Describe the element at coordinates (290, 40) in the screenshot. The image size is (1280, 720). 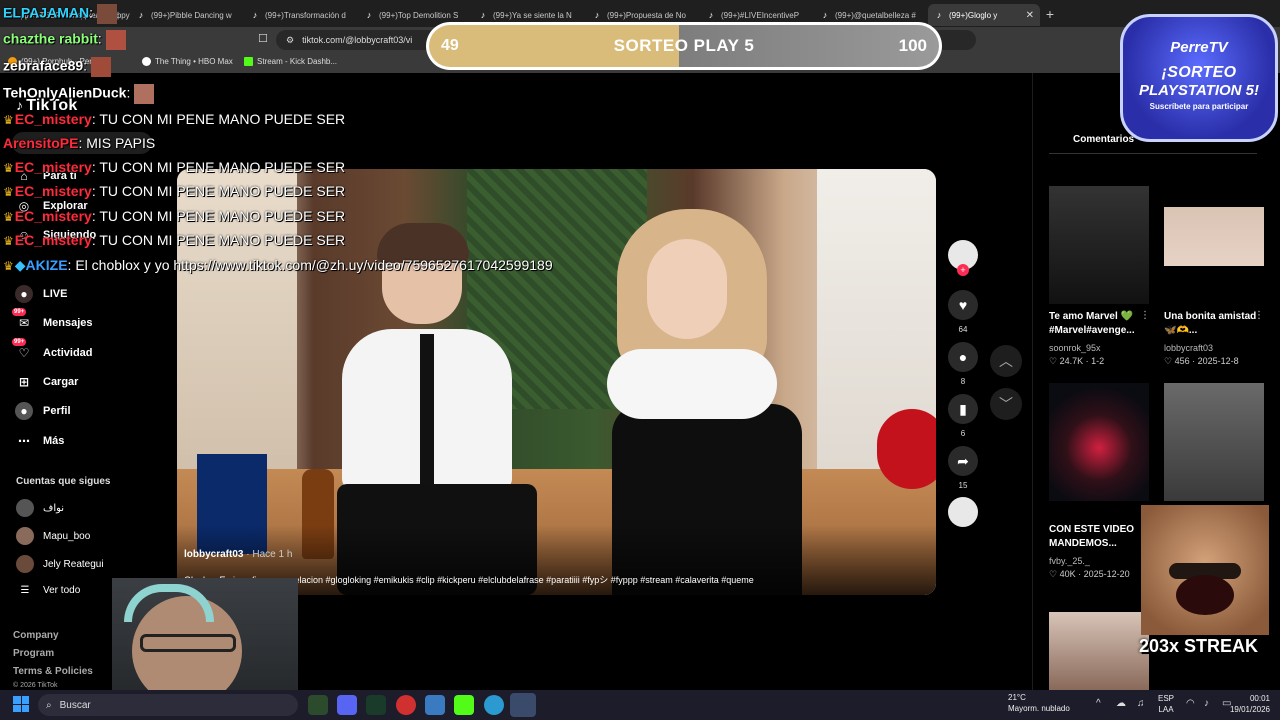
I see `site-info-icon: ⚙` at that location.